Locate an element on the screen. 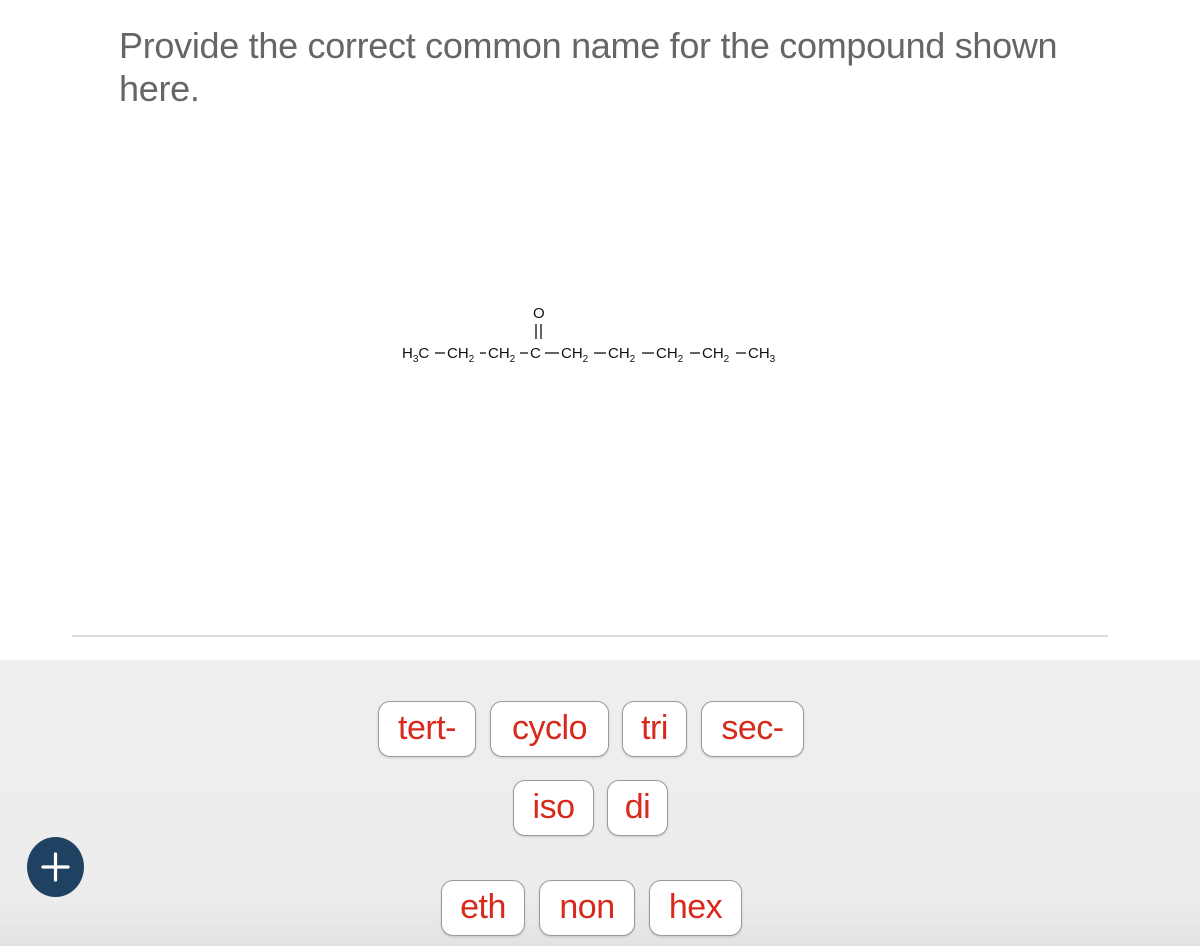 The image size is (1200, 946). tile-non: non is located at coordinates (587, 908).